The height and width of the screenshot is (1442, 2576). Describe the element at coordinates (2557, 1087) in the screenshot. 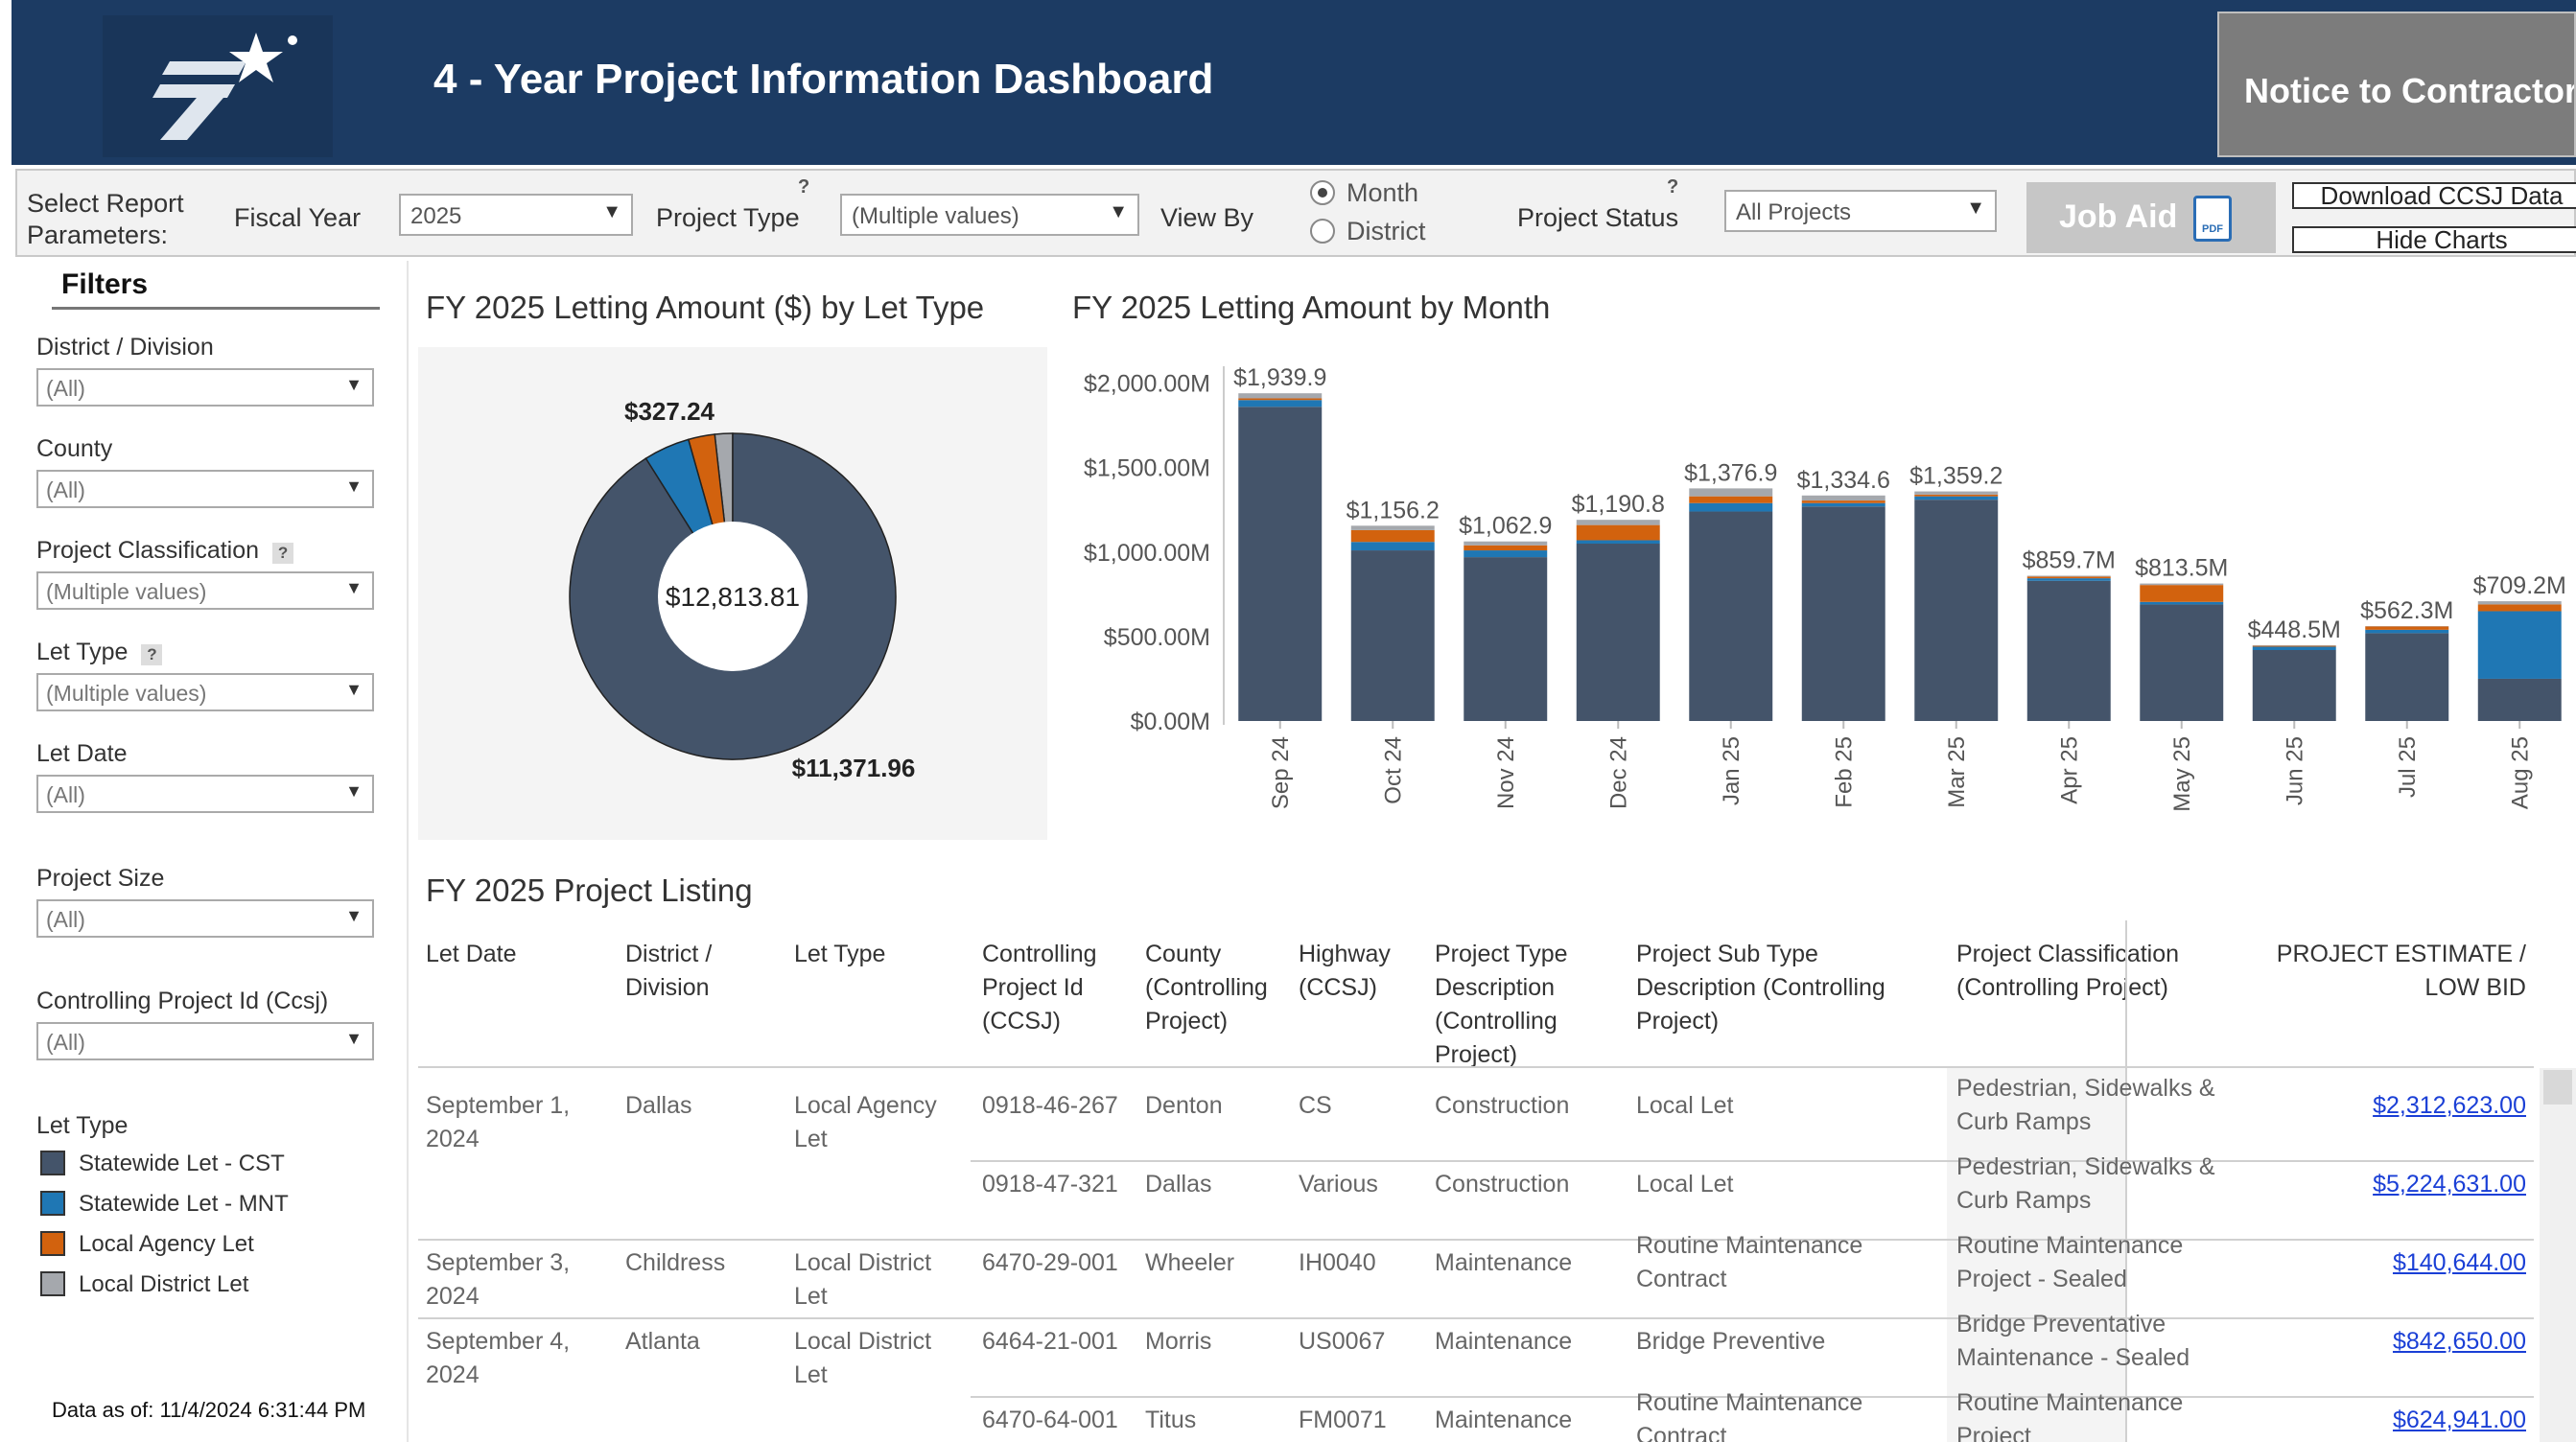

I see `table-scrollbar-thumb` at that location.